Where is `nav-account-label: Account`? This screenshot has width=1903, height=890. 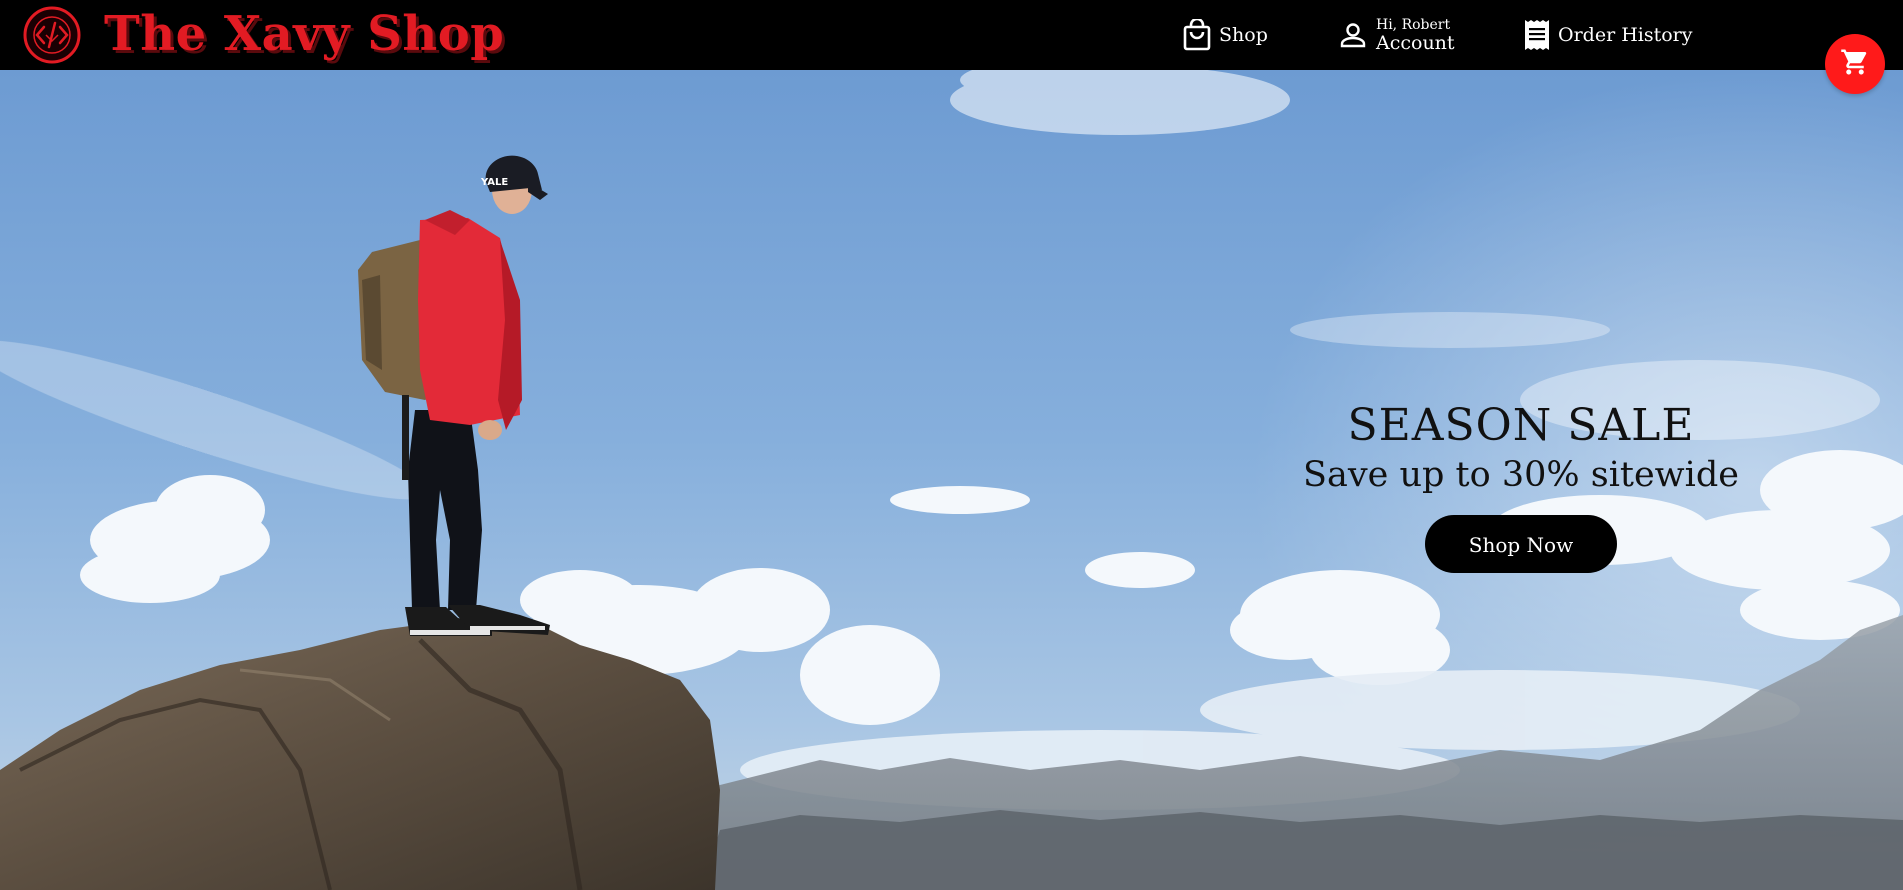 nav-account-label: Account is located at coordinates (1415, 42).